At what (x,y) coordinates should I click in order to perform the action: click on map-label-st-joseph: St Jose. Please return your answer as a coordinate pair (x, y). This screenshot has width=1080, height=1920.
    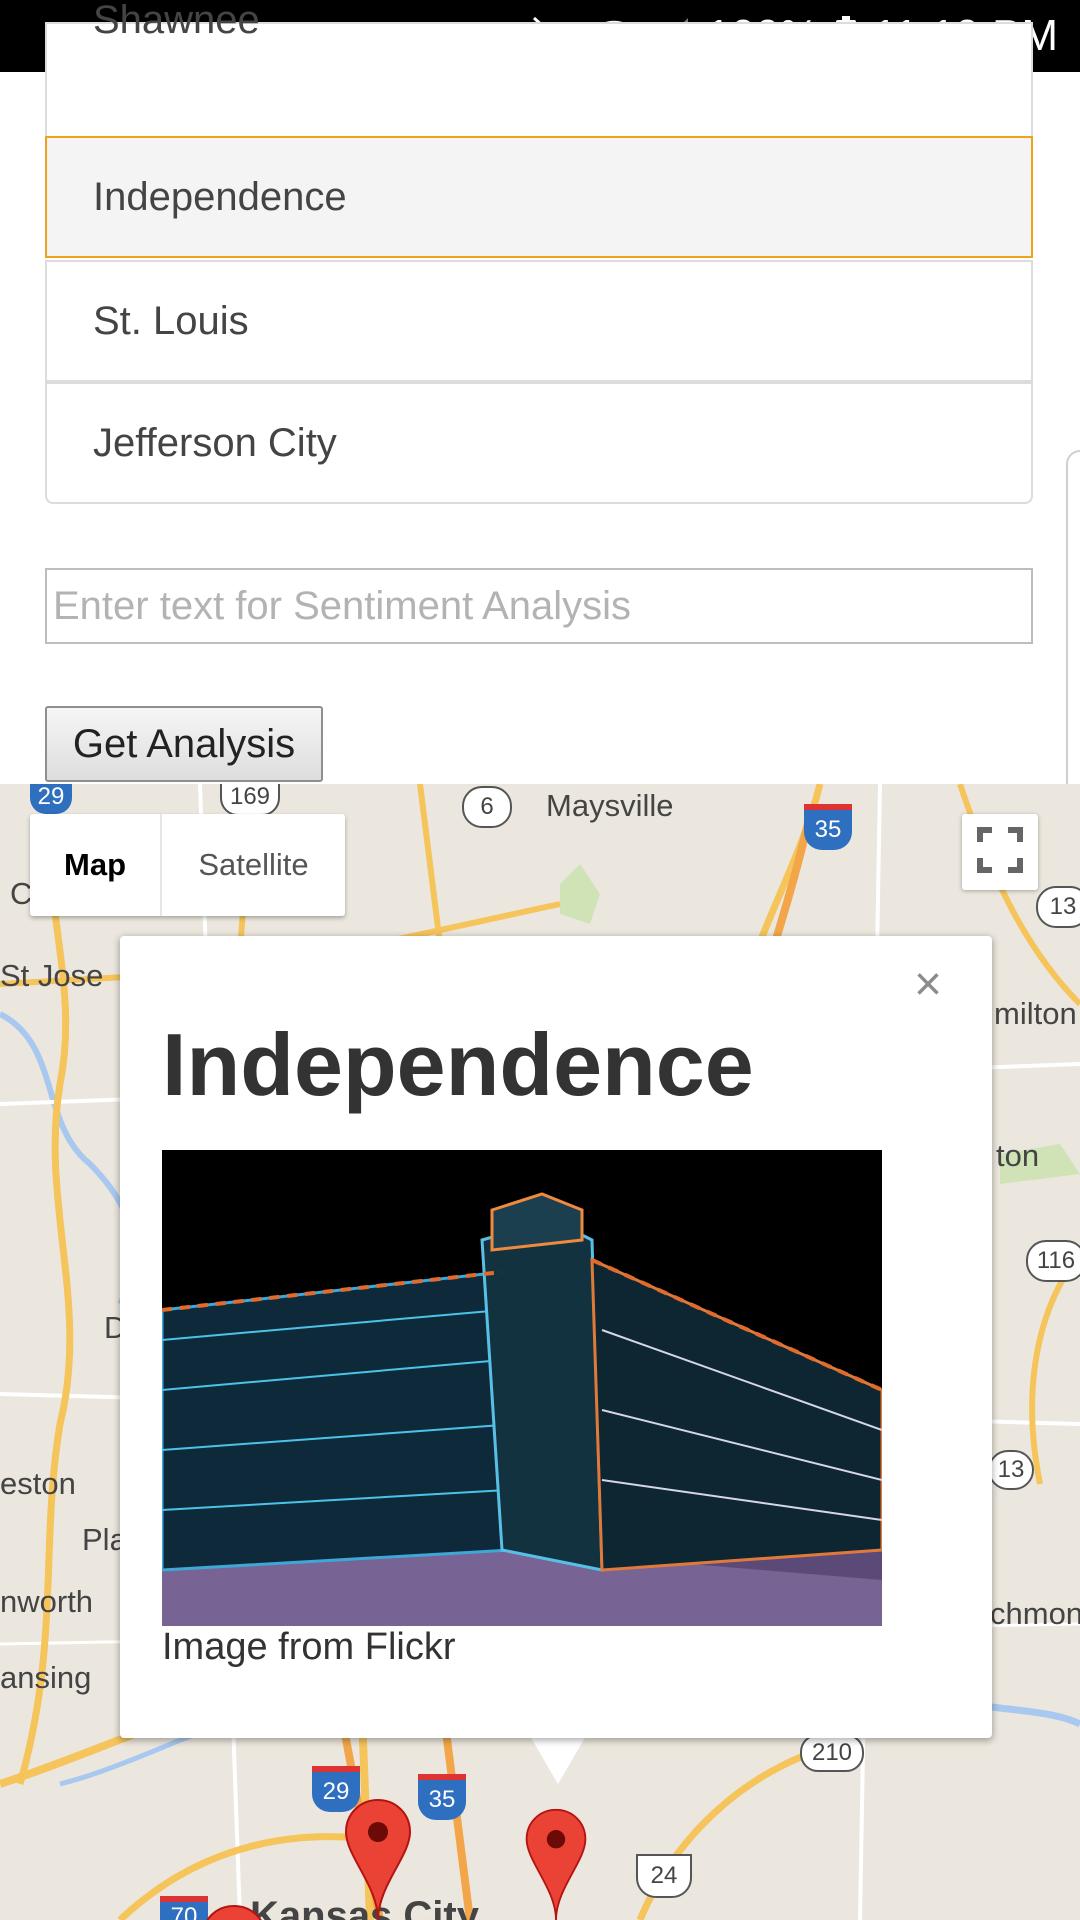
    Looking at the image, I should click on (52, 975).